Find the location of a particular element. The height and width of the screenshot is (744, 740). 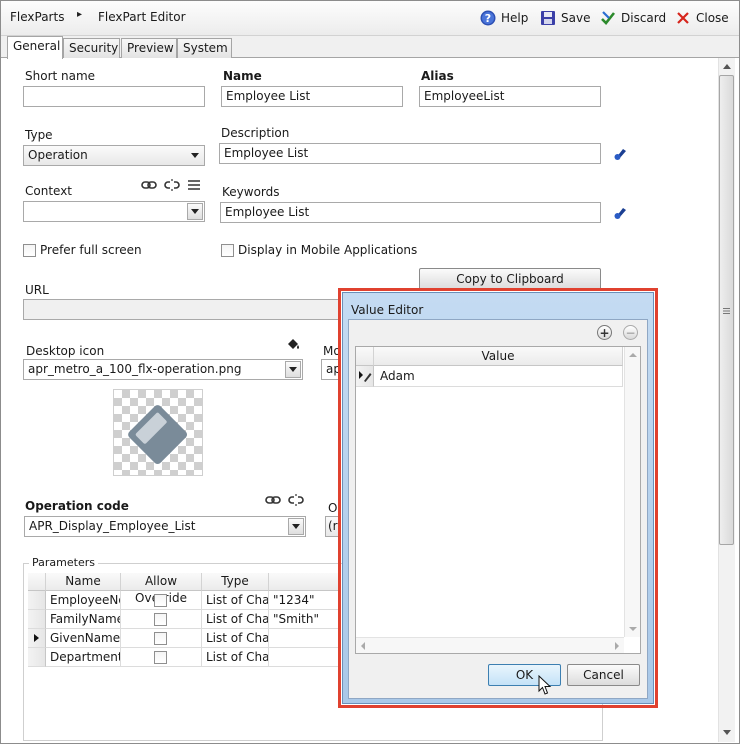

keywords-input: Employee List is located at coordinates (410, 212).